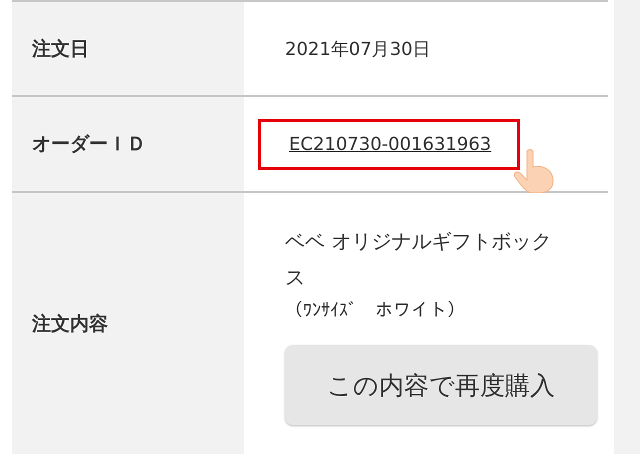  I want to click on reorder-button: この内容で再度購入, so click(441, 385).